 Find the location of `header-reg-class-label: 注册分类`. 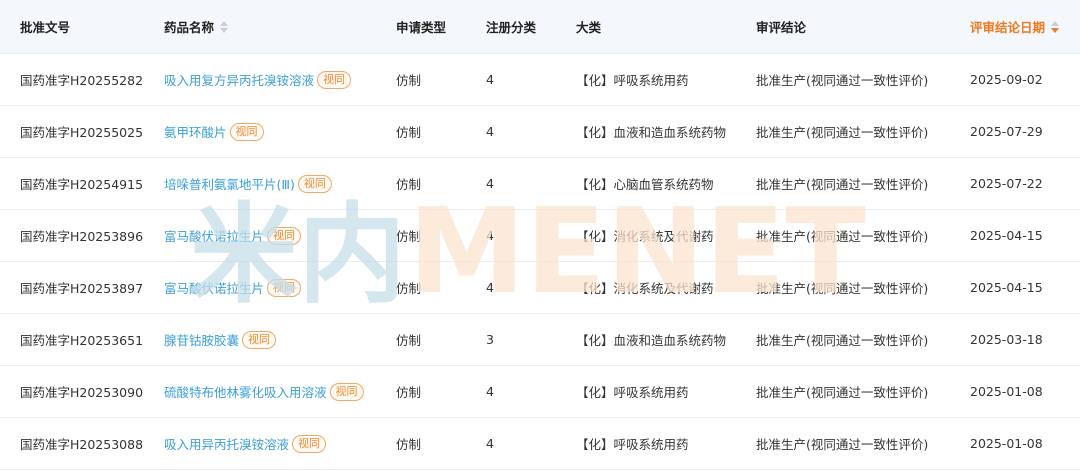

header-reg-class-label: 注册分类 is located at coordinates (511, 27).